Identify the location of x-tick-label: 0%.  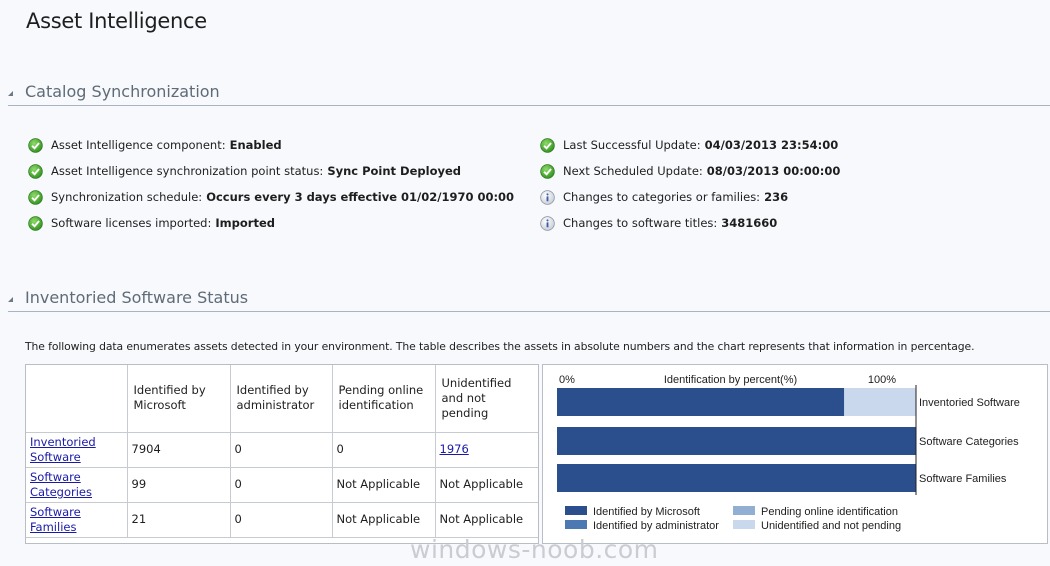
(567, 380).